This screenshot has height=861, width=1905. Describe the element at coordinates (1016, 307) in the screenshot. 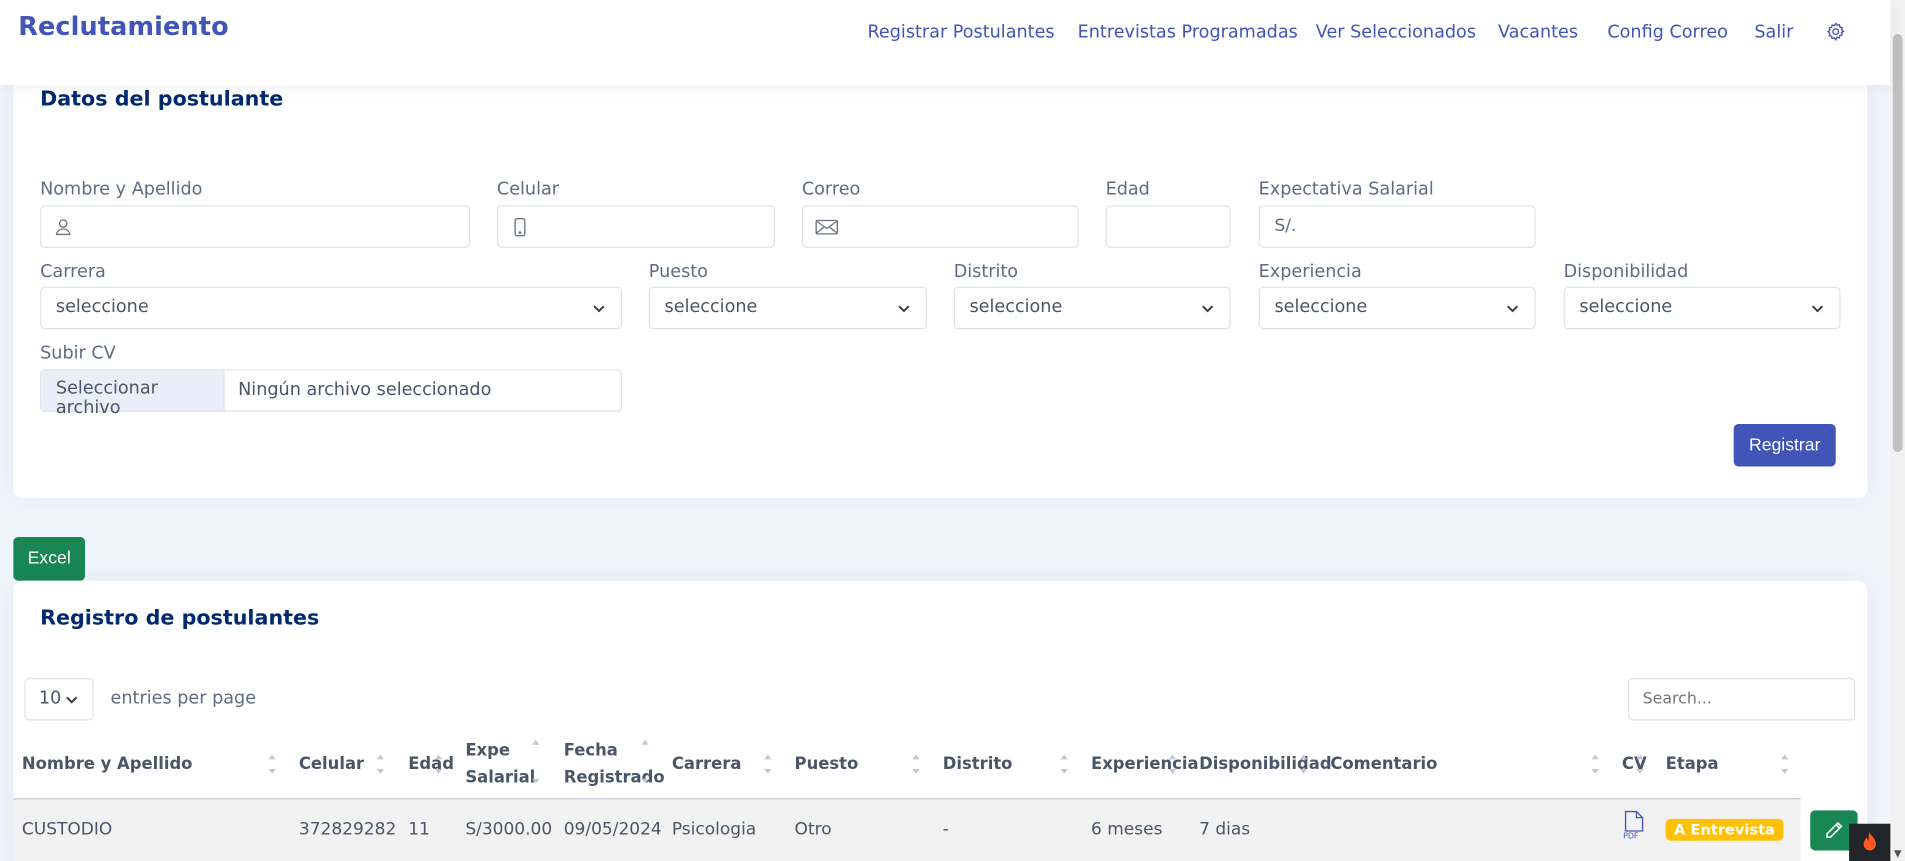

I see `distrito-value: seleccione` at that location.